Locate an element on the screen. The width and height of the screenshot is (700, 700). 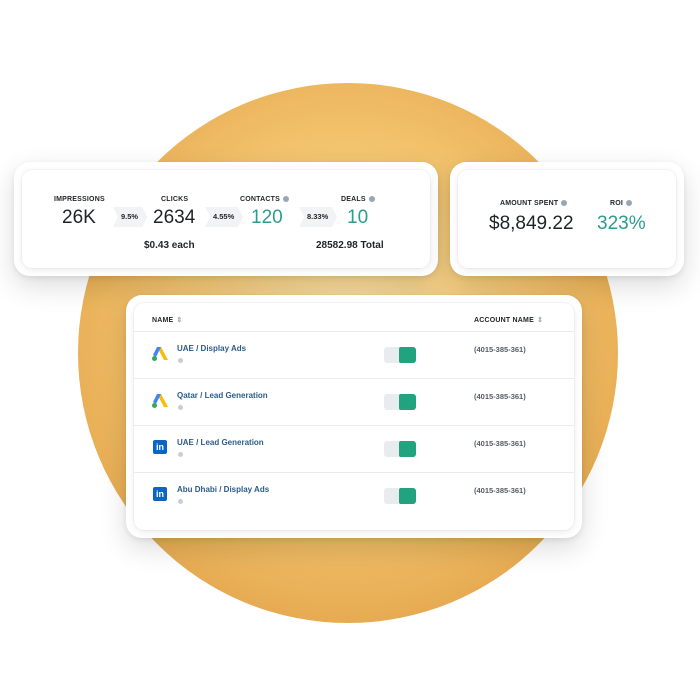
impressions-value: 26K is located at coordinates (79, 217).